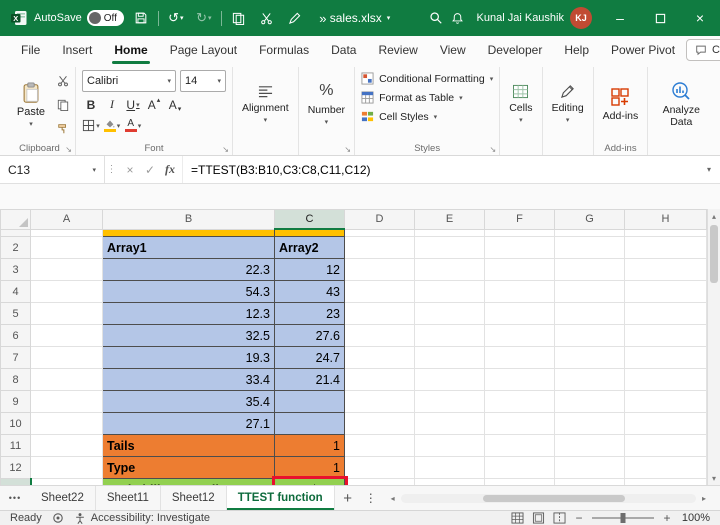 This screenshot has height=525, width=720. I want to click on user-account: Kunal Jai Kaushik KJ, so click(534, 18).